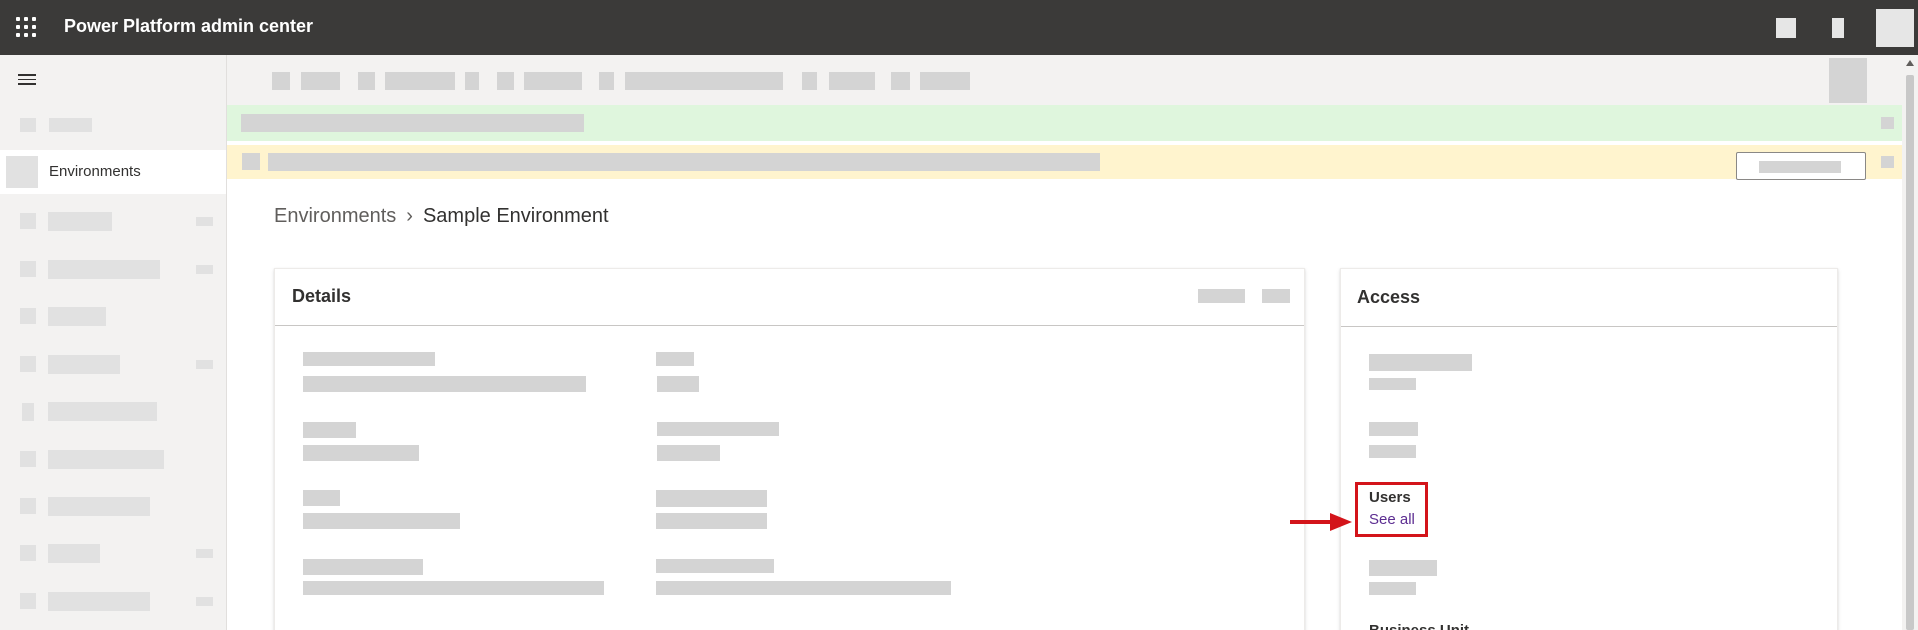 The height and width of the screenshot is (630, 1918). Describe the element at coordinates (1786, 28) in the screenshot. I see `settings-icon` at that location.